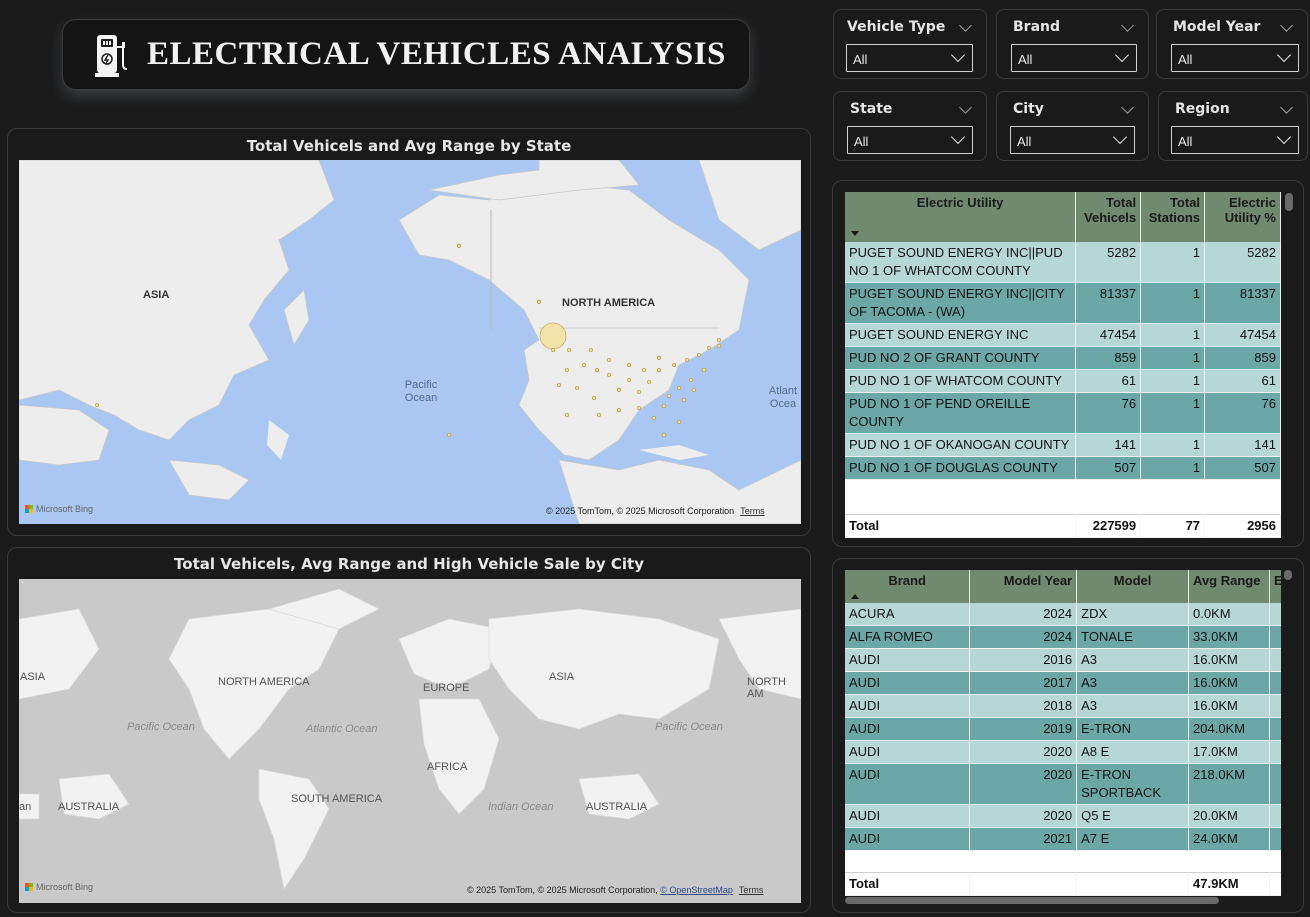 This screenshot has height=917, width=1310. Describe the element at coordinates (908, 586) in the screenshot. I see `col-brand: Brand` at that location.